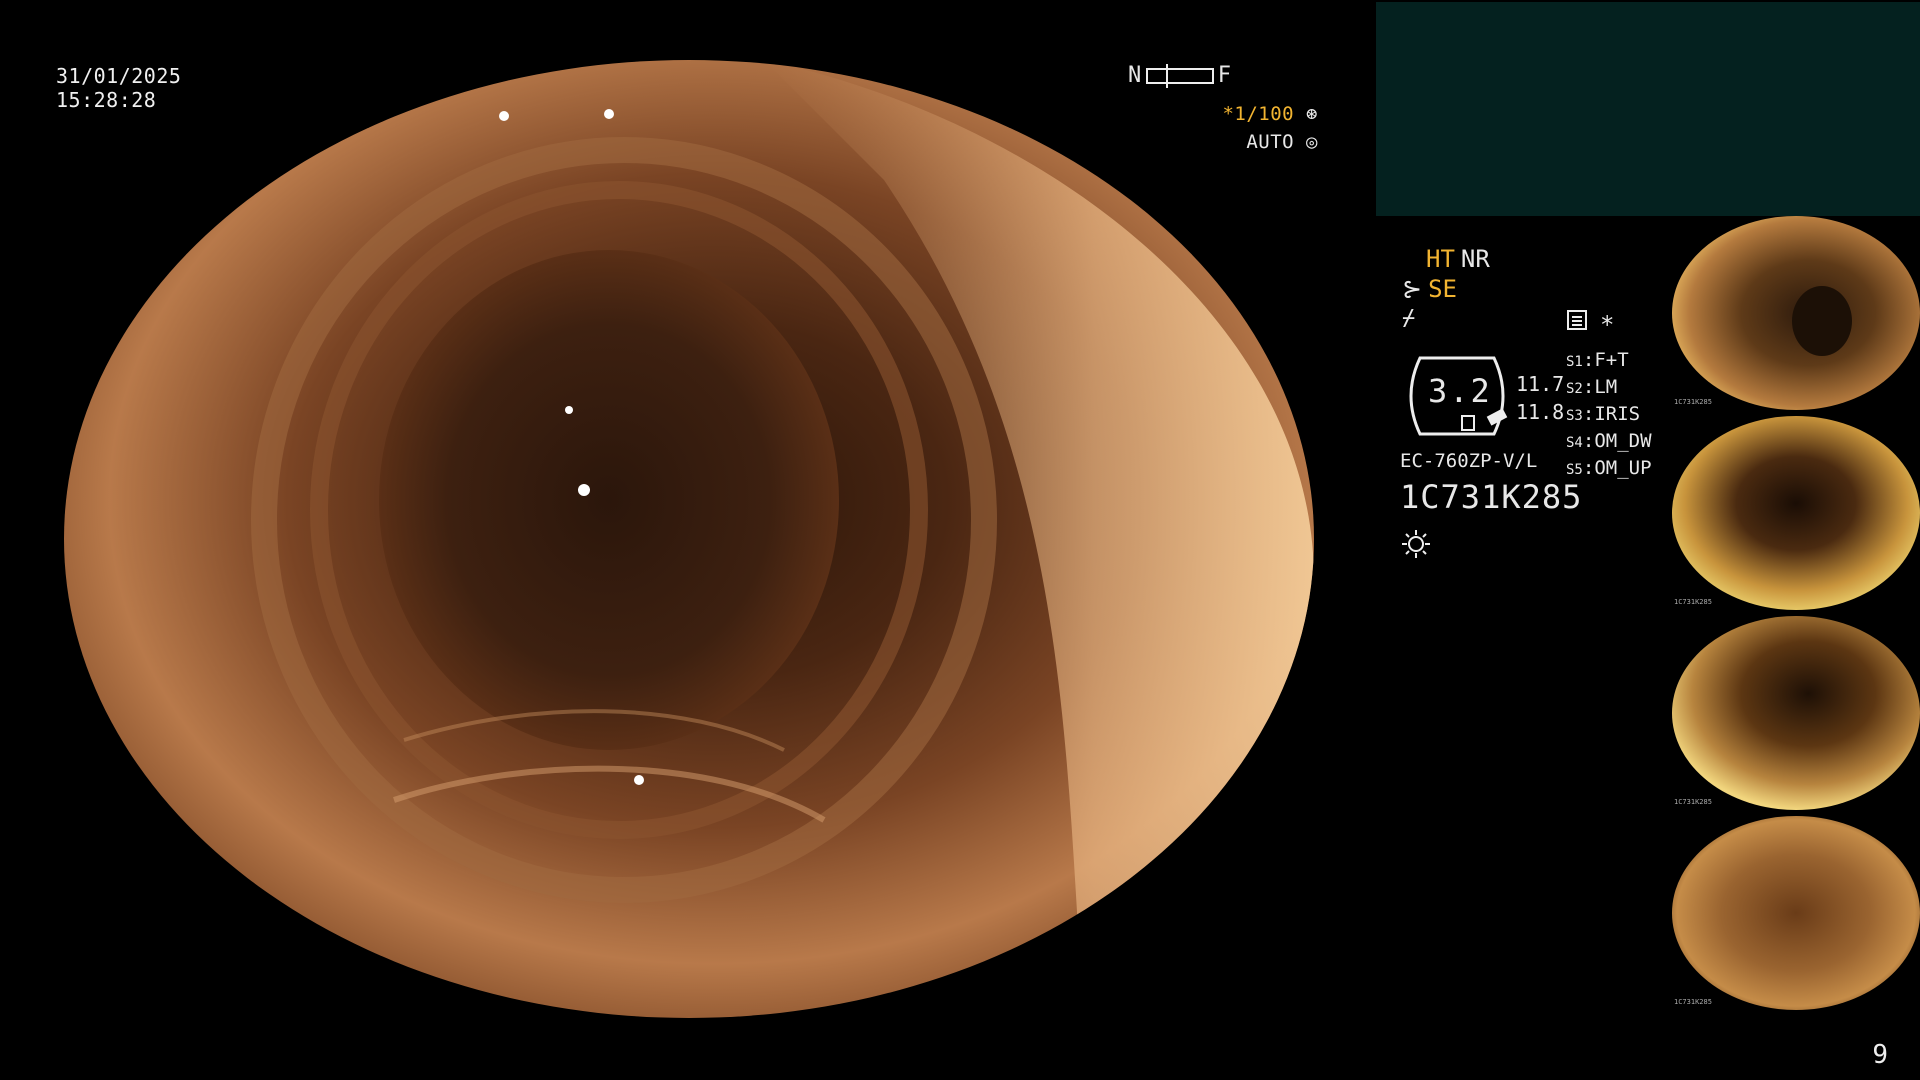 The width and height of the screenshot is (1920, 1080). I want to click on near-label: N, so click(1135, 75).